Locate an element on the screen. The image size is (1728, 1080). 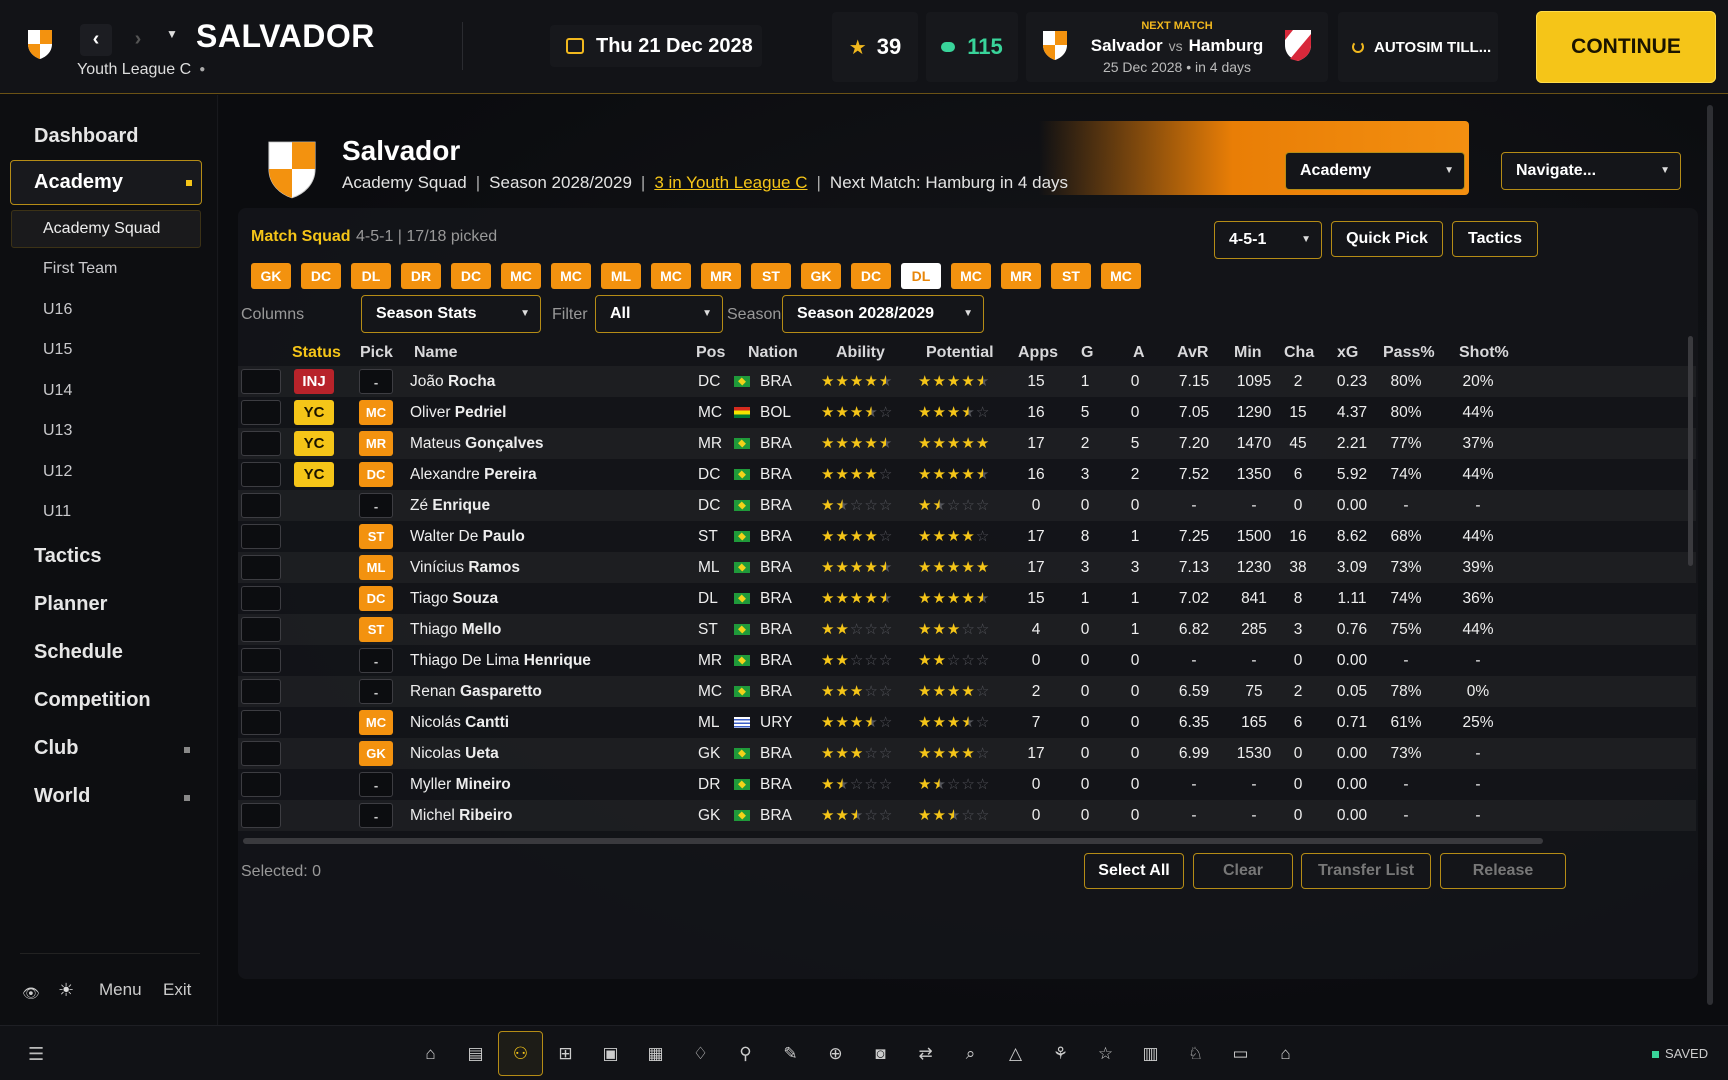
menu-button: Menu is located at coordinates (120, 990).